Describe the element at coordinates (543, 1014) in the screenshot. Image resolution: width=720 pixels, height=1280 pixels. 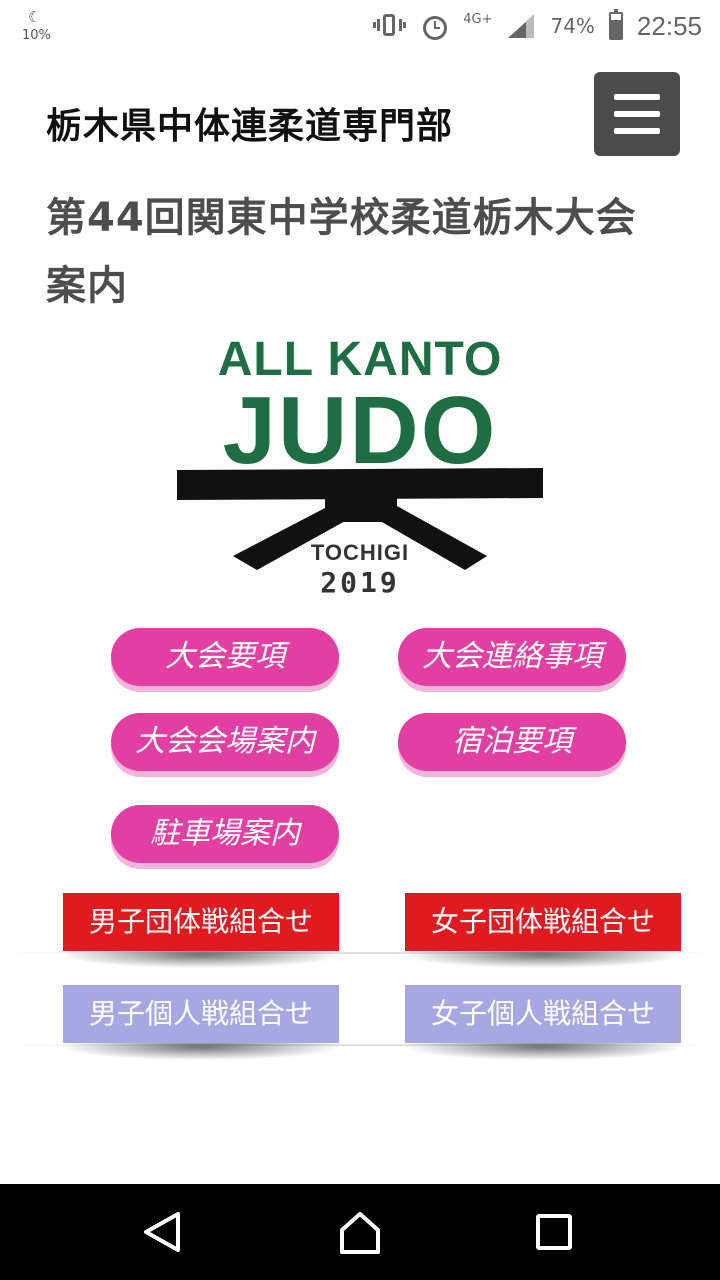
I see `btn-girls-individual-draw: 女子個人戦組合せ` at that location.